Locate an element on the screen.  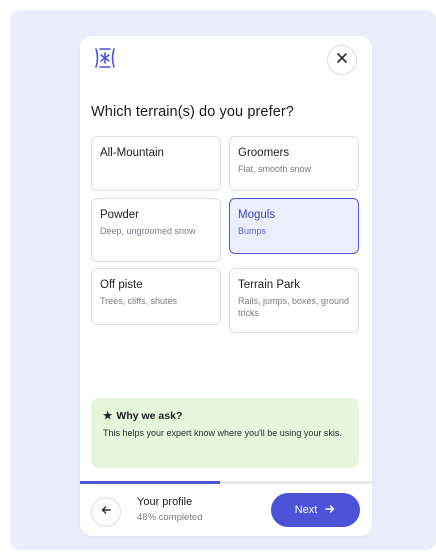
option-all-mountain: All-Mountain is located at coordinates (156, 163).